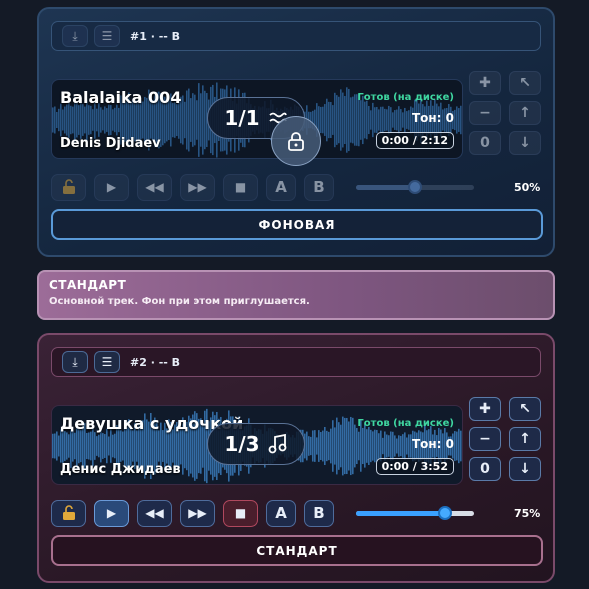 The height and width of the screenshot is (589, 589). I want to click on lock-overlay, so click(296, 141).